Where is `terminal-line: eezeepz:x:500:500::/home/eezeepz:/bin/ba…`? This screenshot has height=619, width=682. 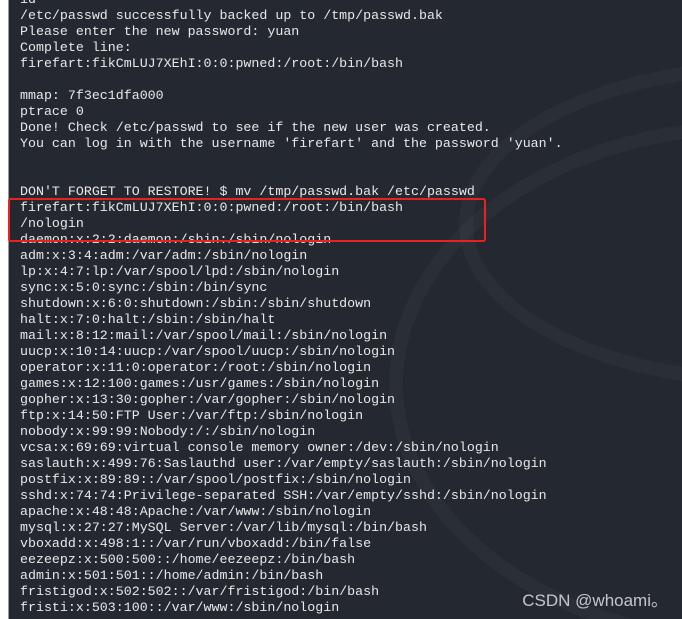
terminal-line: eezeepz:x:500:500::/home/eezeepz:/bin/ba… is located at coordinates (188, 559).